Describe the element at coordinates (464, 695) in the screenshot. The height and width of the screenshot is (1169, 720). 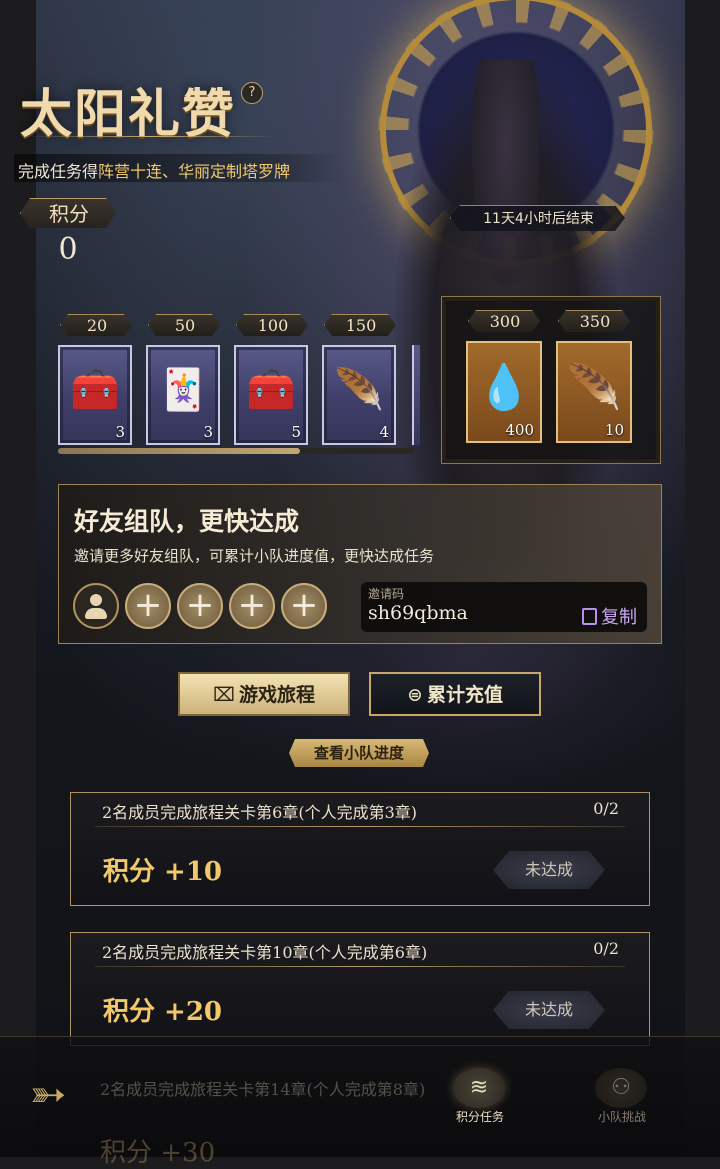
I see `recharge-label: 累计充值` at that location.